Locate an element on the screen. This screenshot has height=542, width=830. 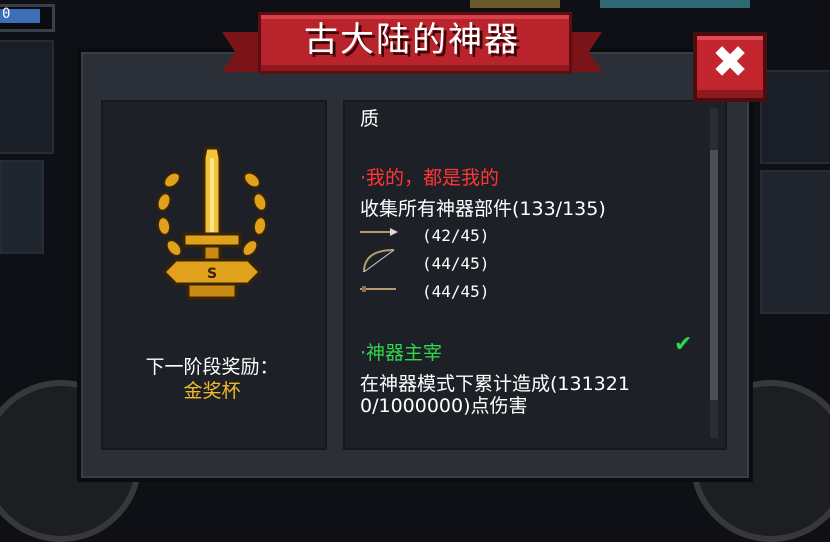
part-count: (42/45) is located at coordinates (456, 235).